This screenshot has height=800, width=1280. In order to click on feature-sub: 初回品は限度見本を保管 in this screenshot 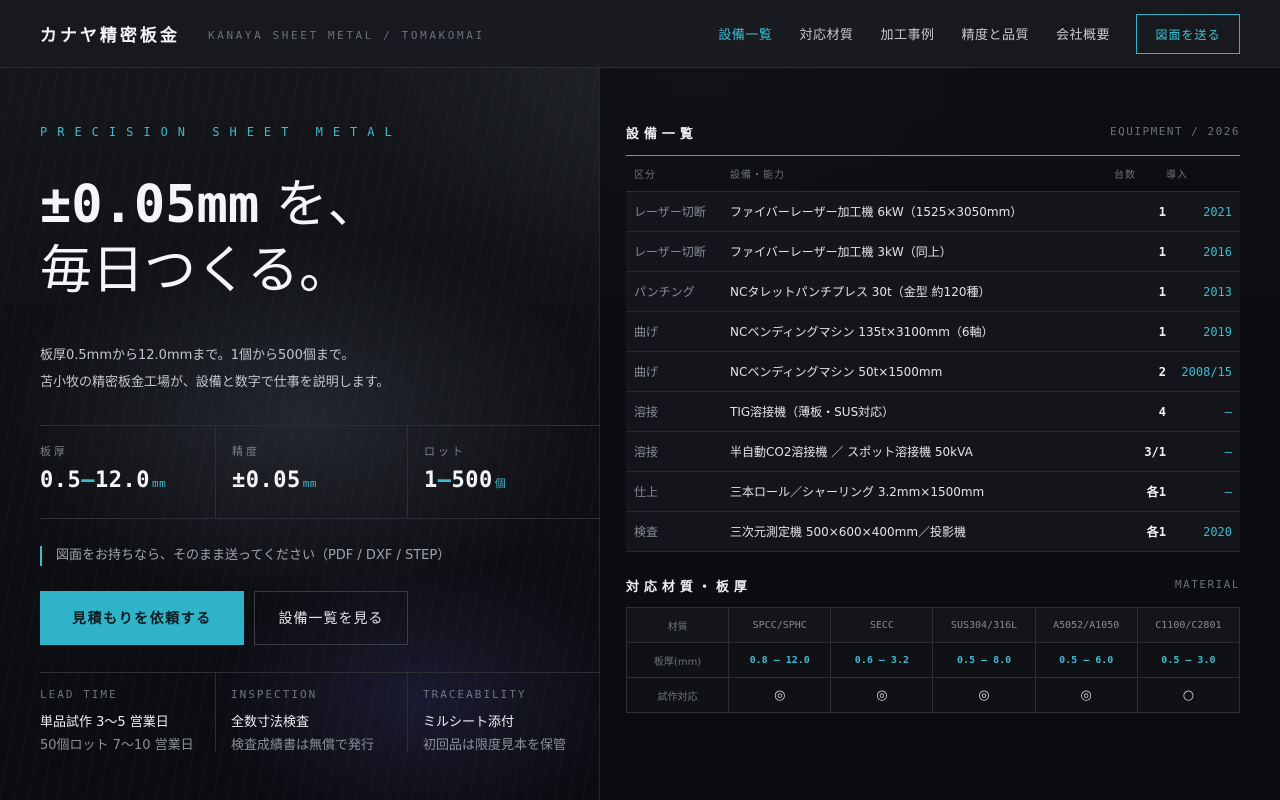, I will do `click(495, 745)`.